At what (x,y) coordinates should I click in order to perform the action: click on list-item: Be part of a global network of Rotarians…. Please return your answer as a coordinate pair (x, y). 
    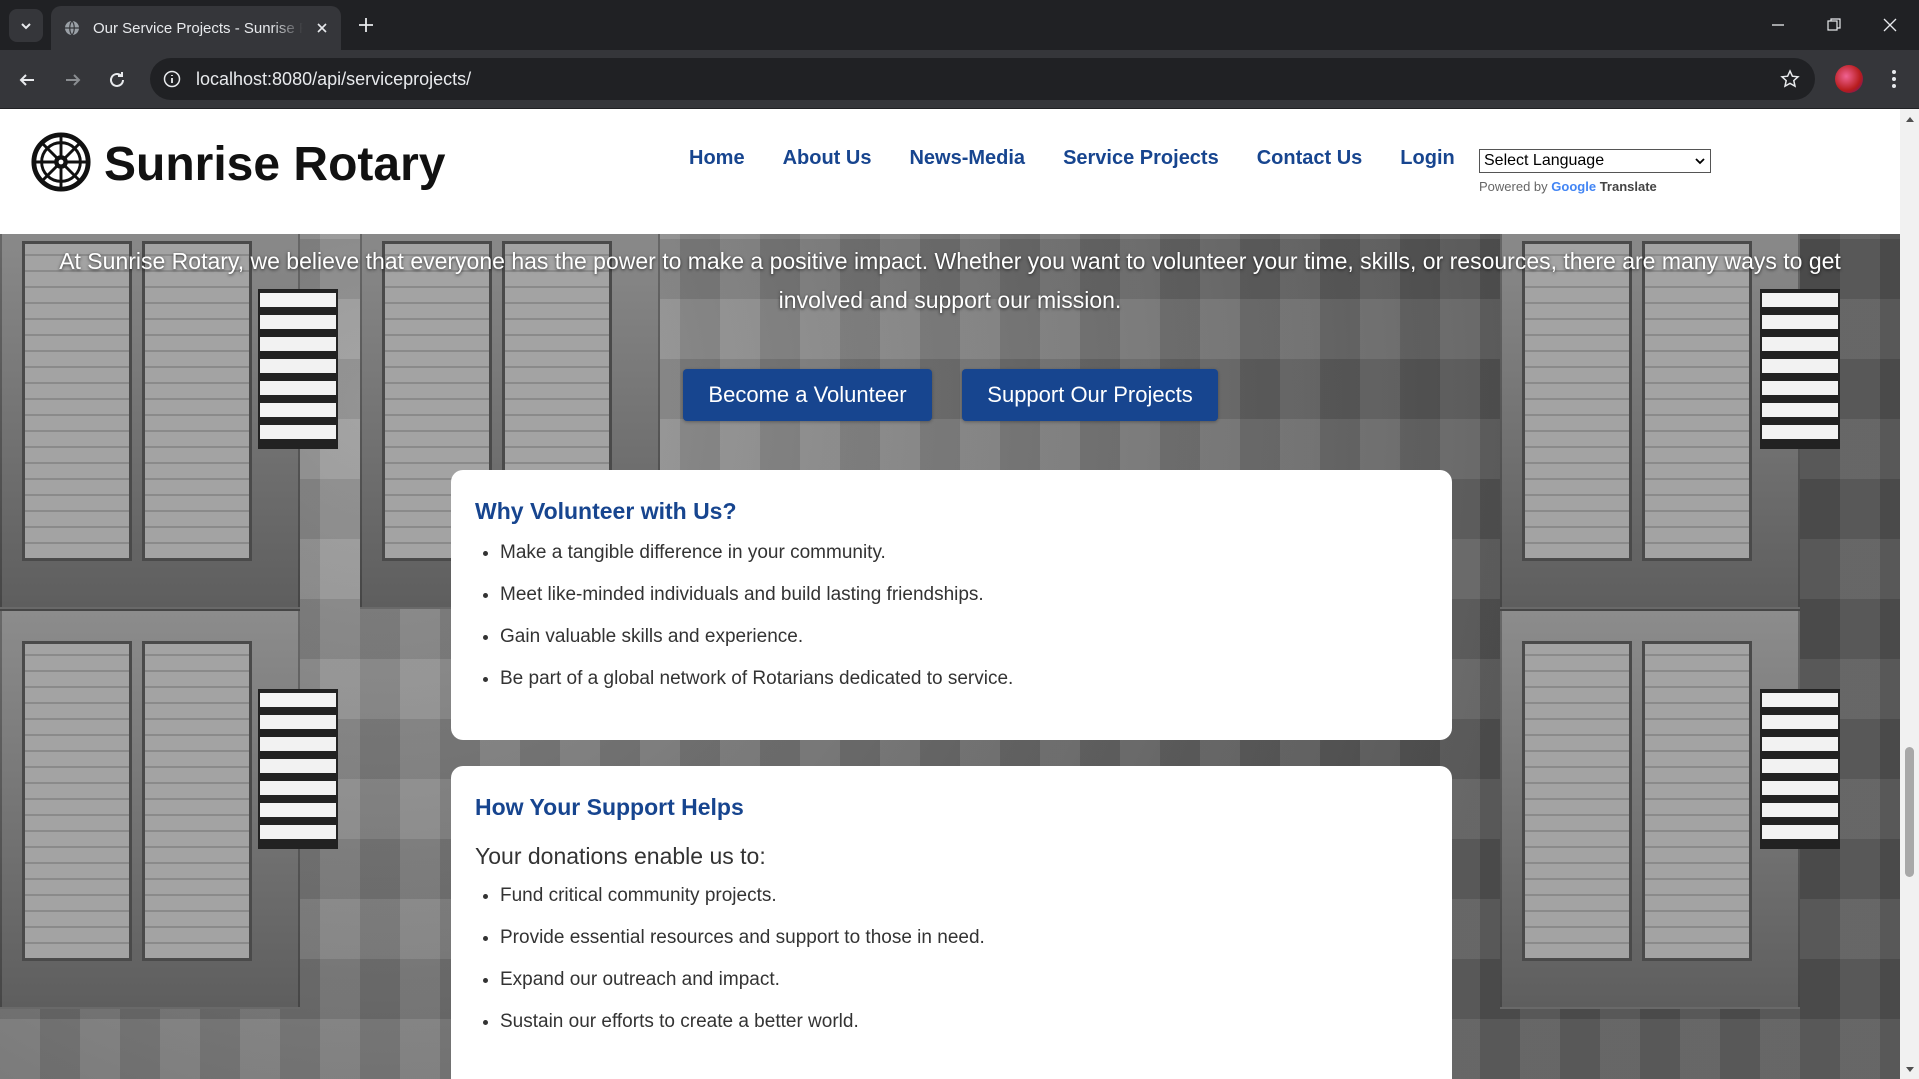
    Looking at the image, I should click on (964, 678).